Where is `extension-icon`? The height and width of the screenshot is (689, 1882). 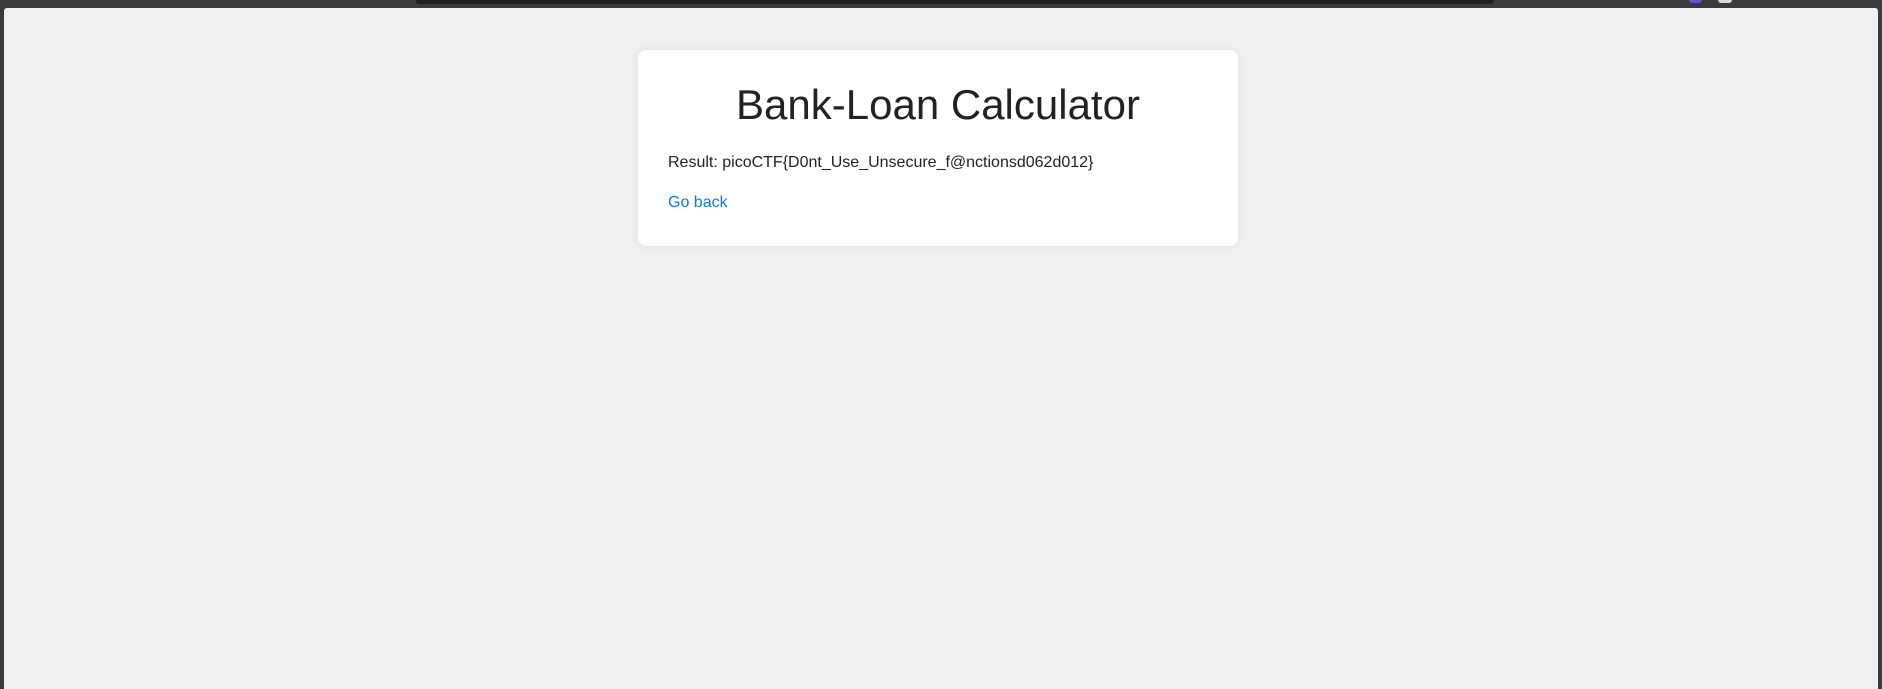 extension-icon is located at coordinates (1695, 1).